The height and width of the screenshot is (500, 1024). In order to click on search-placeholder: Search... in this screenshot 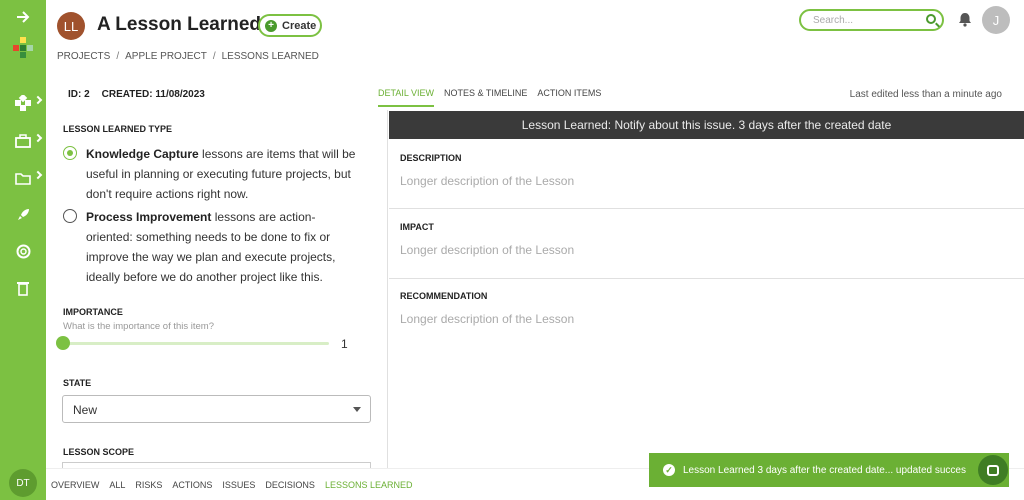, I will do `click(833, 20)`.